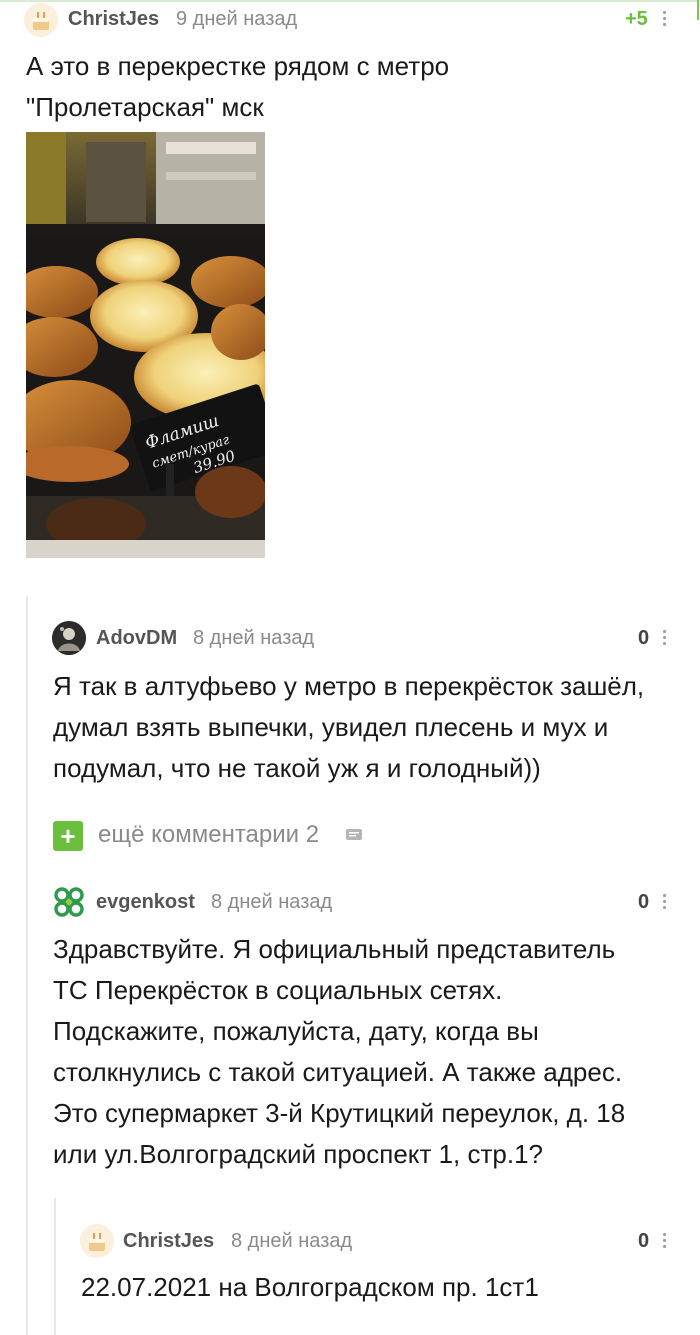  Describe the element at coordinates (238, 66) in the screenshot. I see `comment-text-line: А это в перекрестке рядом с метро` at that location.